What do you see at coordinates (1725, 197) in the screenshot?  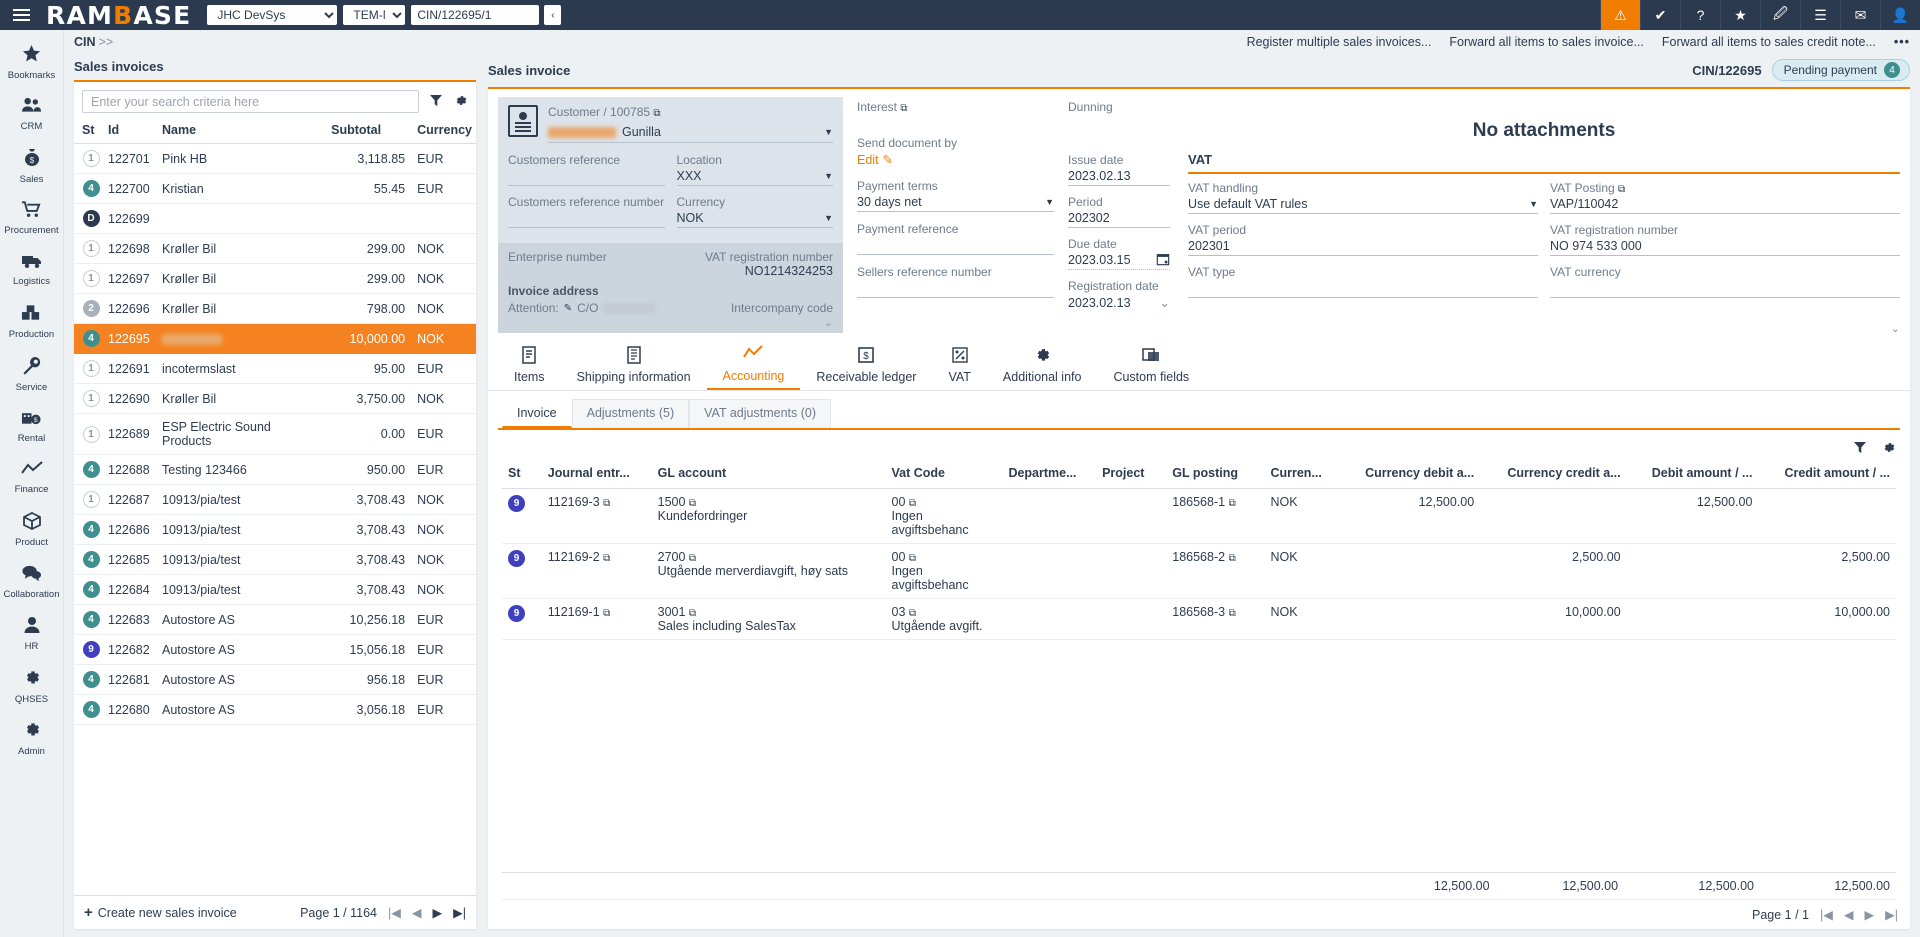 I see `vat-posting-field: VAT Posting ⧉ VAP/110042` at bounding box center [1725, 197].